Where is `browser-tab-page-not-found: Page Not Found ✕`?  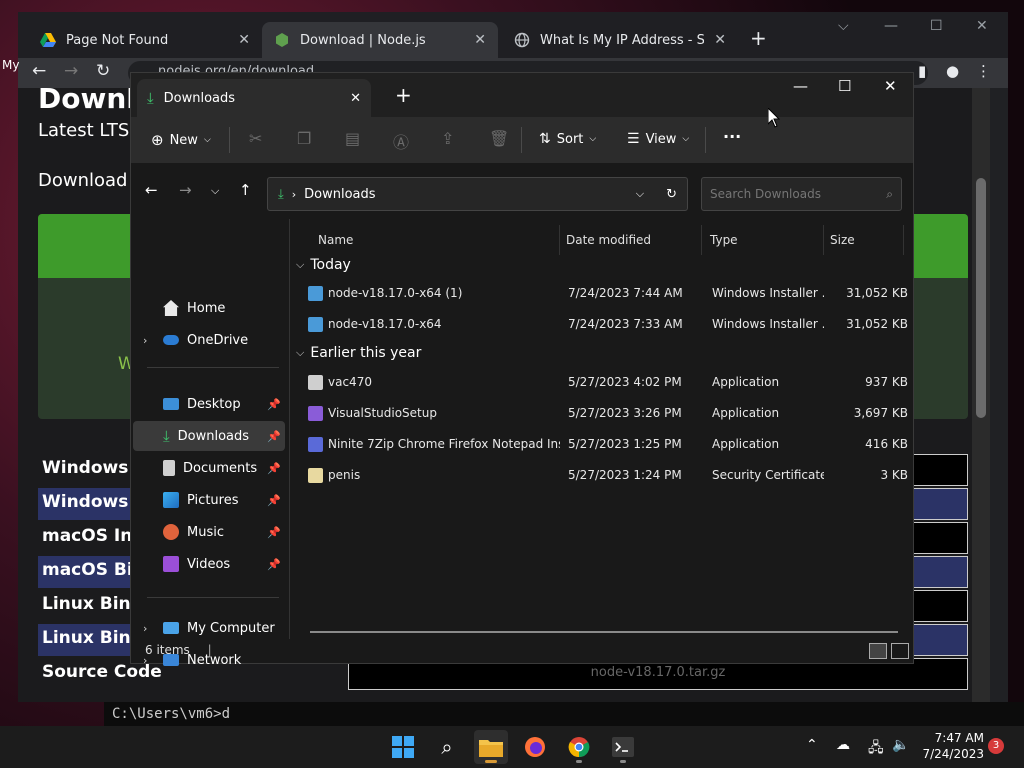 browser-tab-page-not-found: Page Not Found ✕ is located at coordinates (145, 40).